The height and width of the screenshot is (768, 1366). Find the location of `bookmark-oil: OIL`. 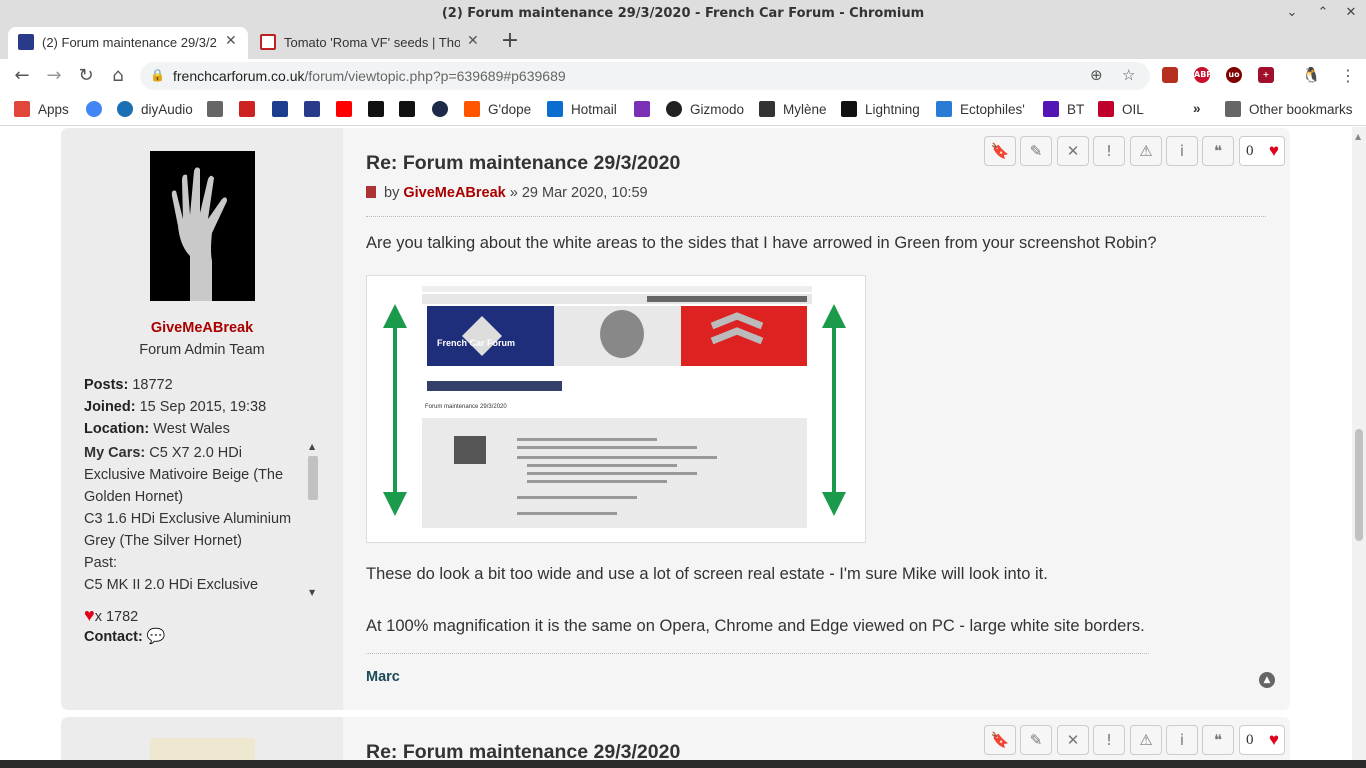

bookmark-oil: OIL is located at coordinates (1121, 109).